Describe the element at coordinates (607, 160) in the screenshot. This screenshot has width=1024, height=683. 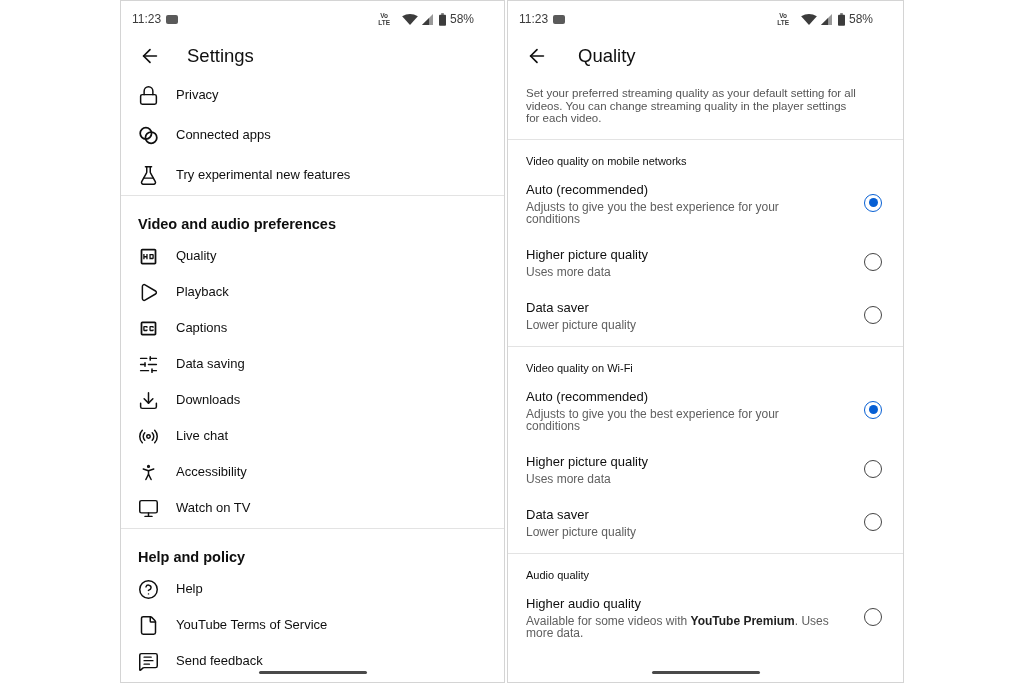
I see `section-heading: Video quality on mobile networks` at that location.